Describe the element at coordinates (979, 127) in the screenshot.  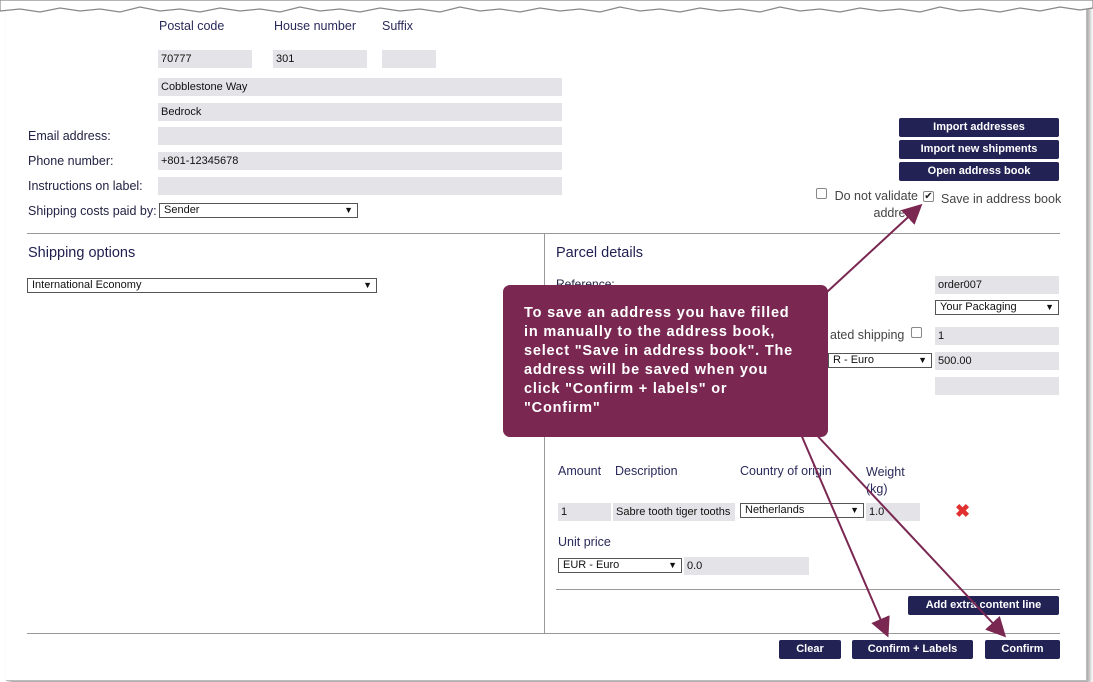
I see `import-addresses-button: Import addresses` at that location.